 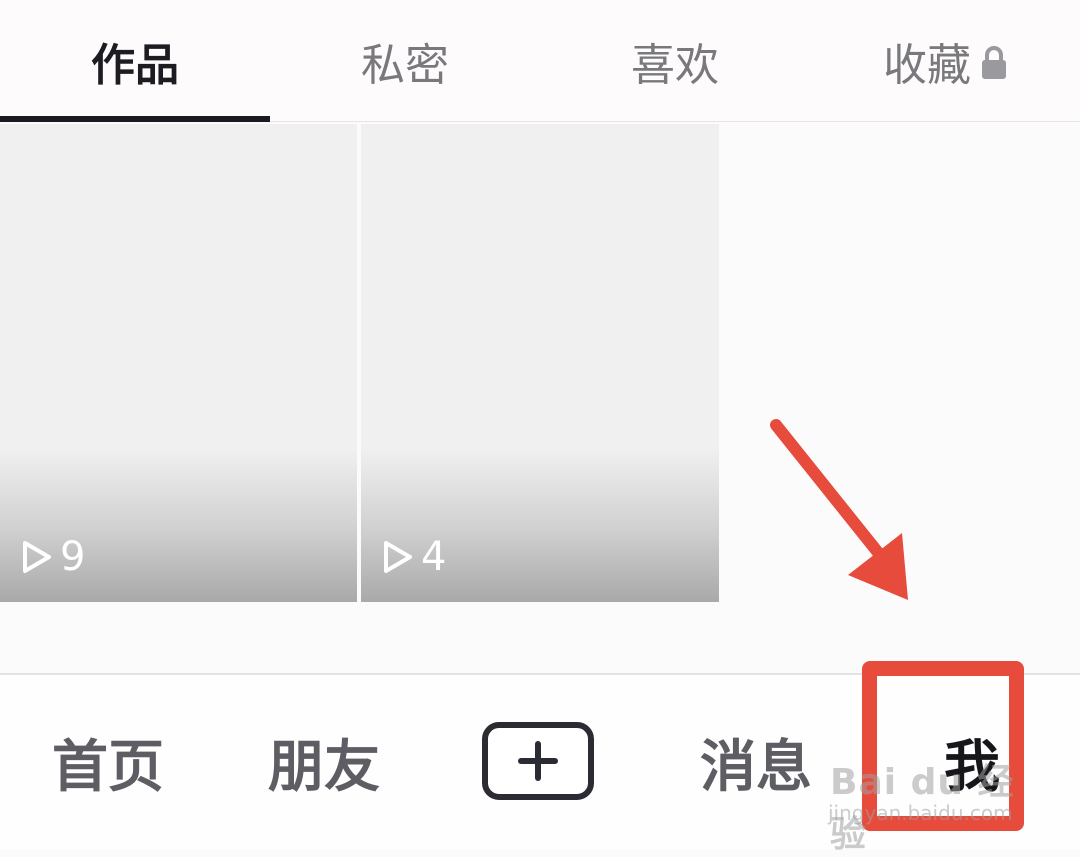 I want to click on watermark: Bai du 经验 jingyan.baidu.com, so click(x=926, y=790).